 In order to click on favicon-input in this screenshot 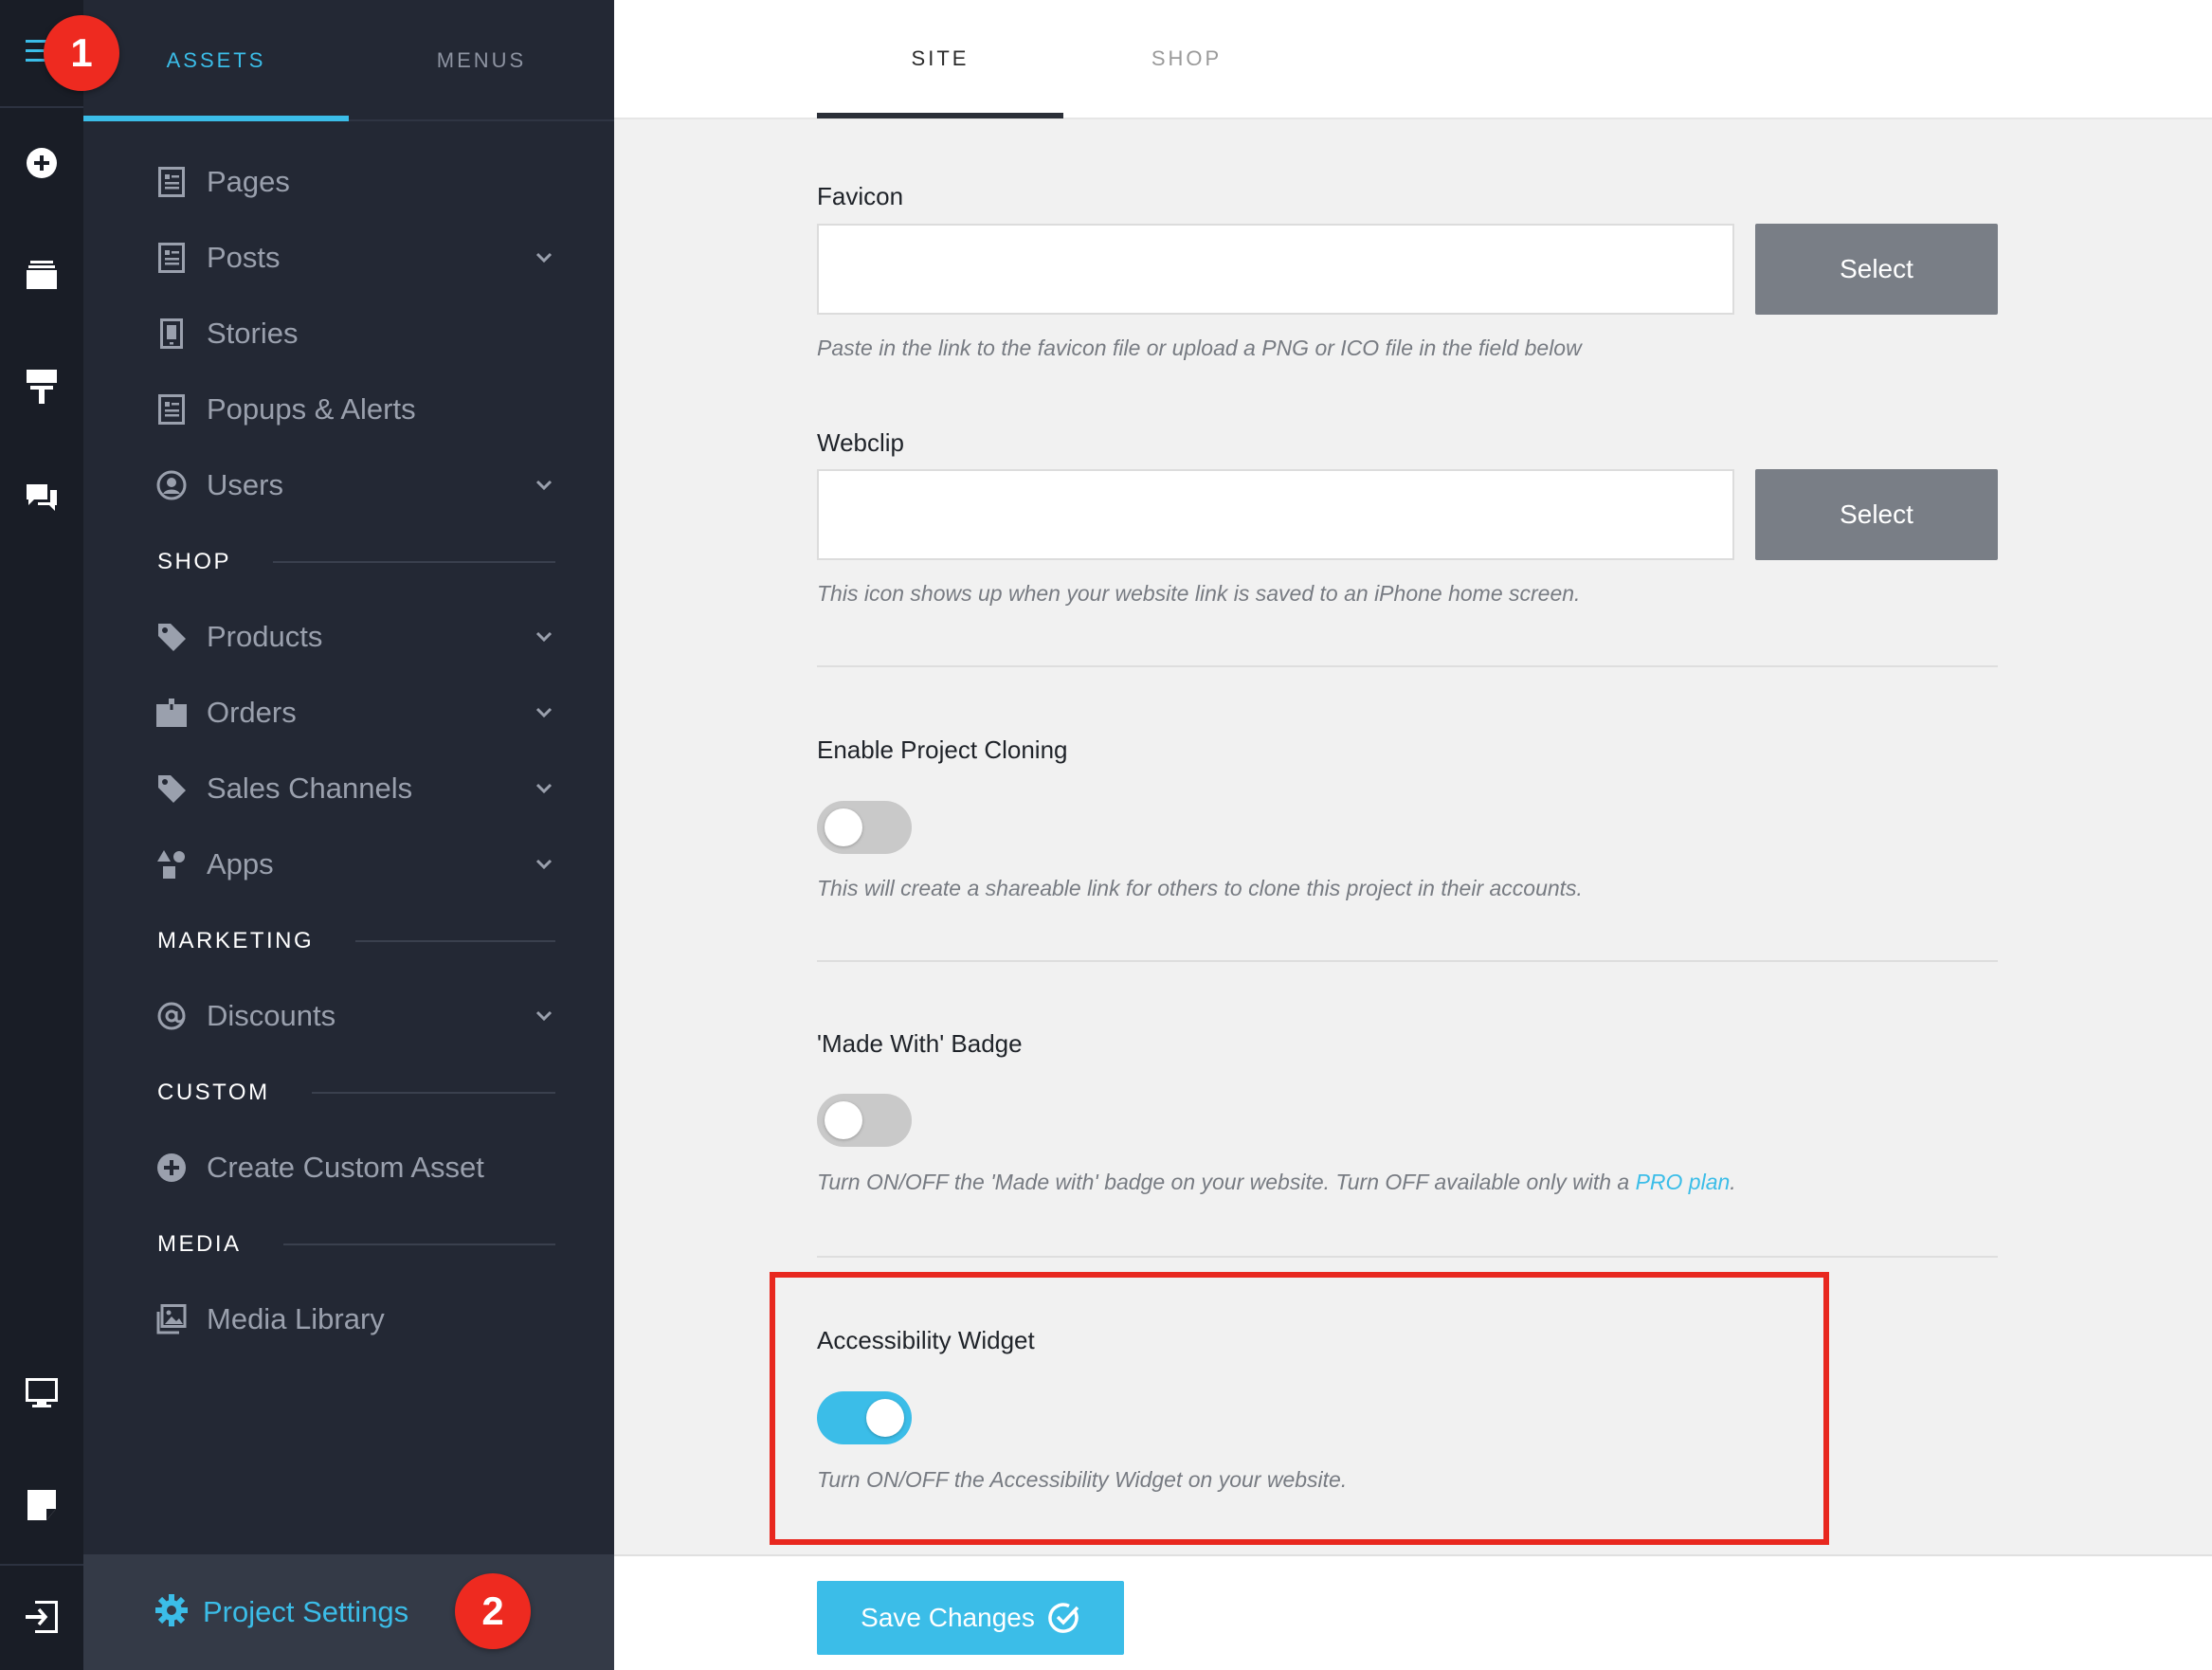, I will do `click(1275, 269)`.